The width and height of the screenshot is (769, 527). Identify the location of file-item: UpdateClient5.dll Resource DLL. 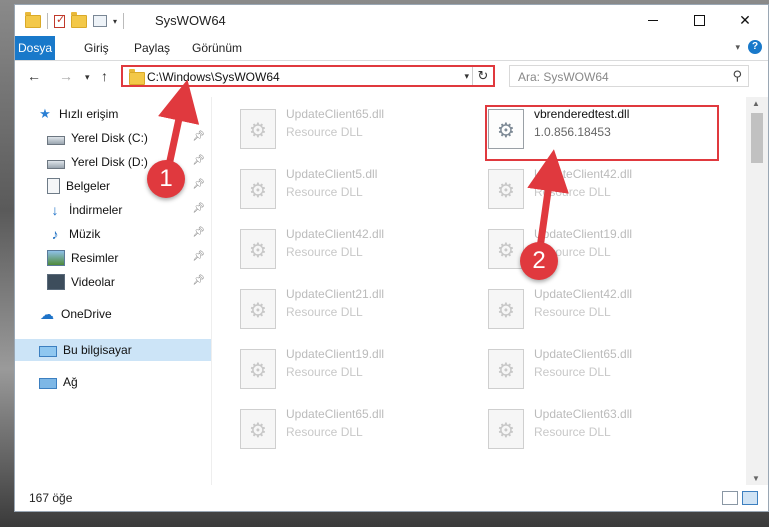
(355, 191).